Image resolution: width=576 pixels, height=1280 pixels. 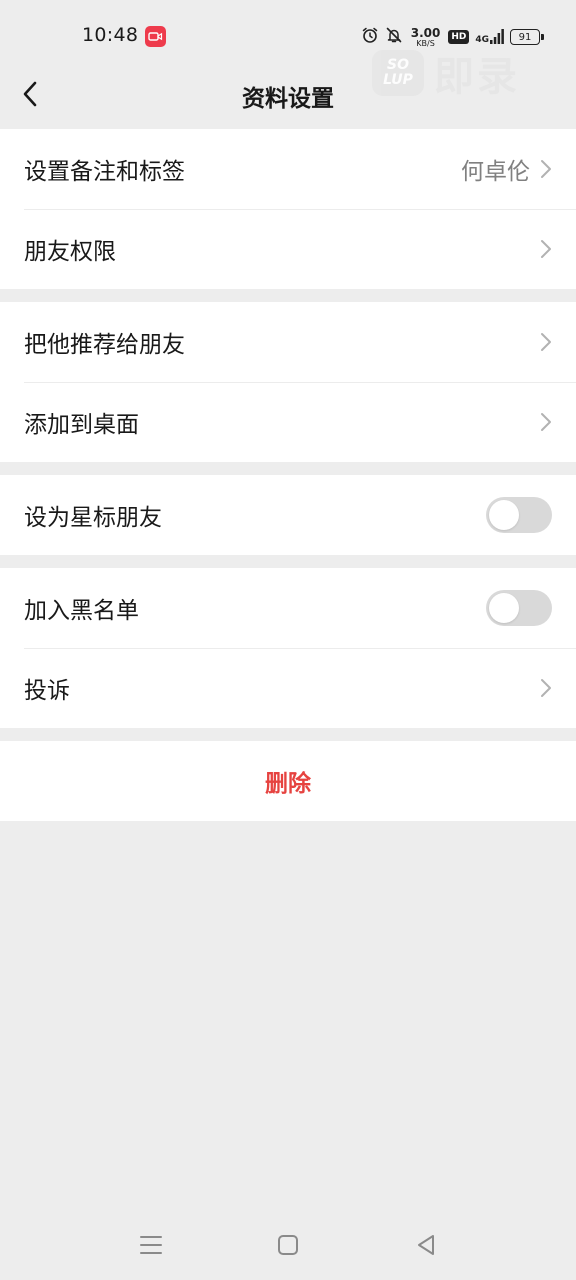 I want to click on delete-button: 删除, so click(x=288, y=781).